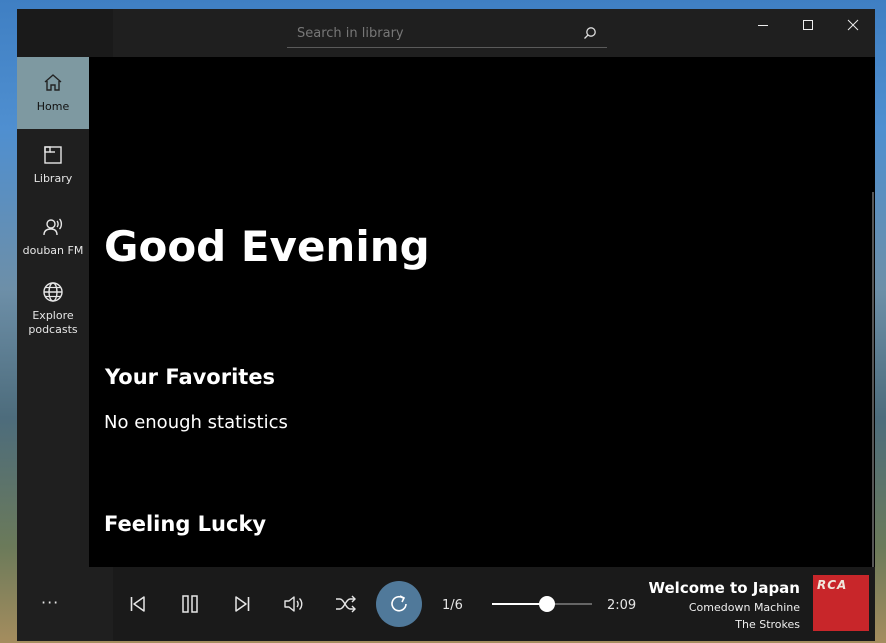  What do you see at coordinates (452, 605) in the screenshot?
I see `queue-position: 1/6` at bounding box center [452, 605].